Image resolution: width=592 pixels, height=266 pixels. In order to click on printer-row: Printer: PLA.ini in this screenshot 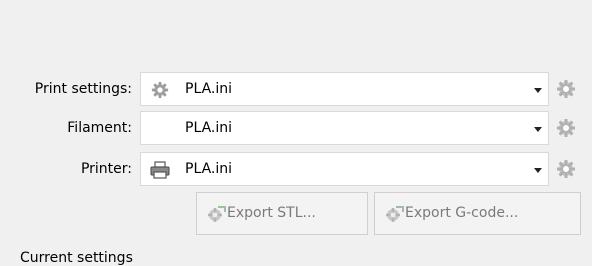, I will do `click(296, 169)`.